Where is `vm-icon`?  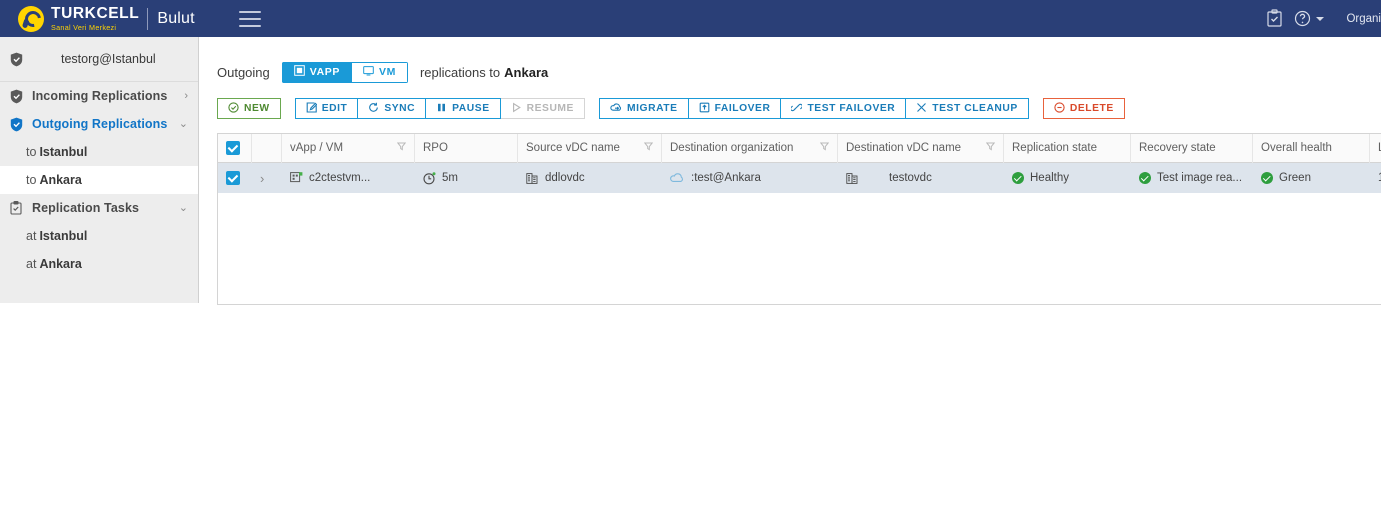 vm-icon is located at coordinates (368, 72).